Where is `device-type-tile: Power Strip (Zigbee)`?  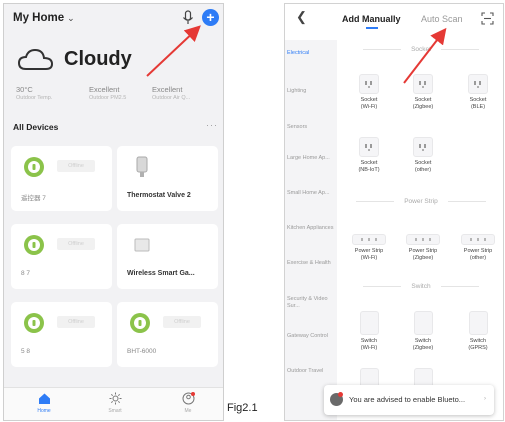 device-type-tile: Power Strip (Zigbee) is located at coordinates (423, 247).